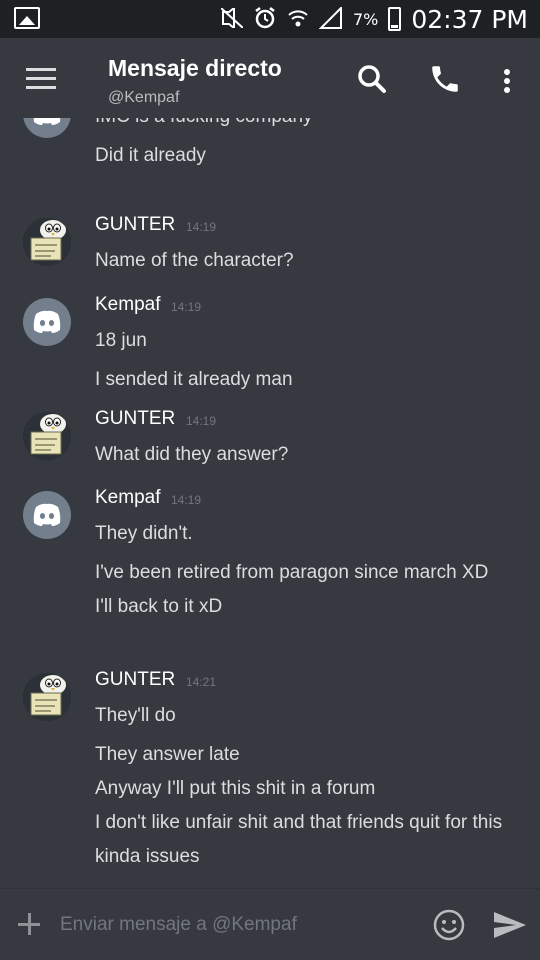  What do you see at coordinates (300, 156) in the screenshot?
I see `message-text: Did it already` at bounding box center [300, 156].